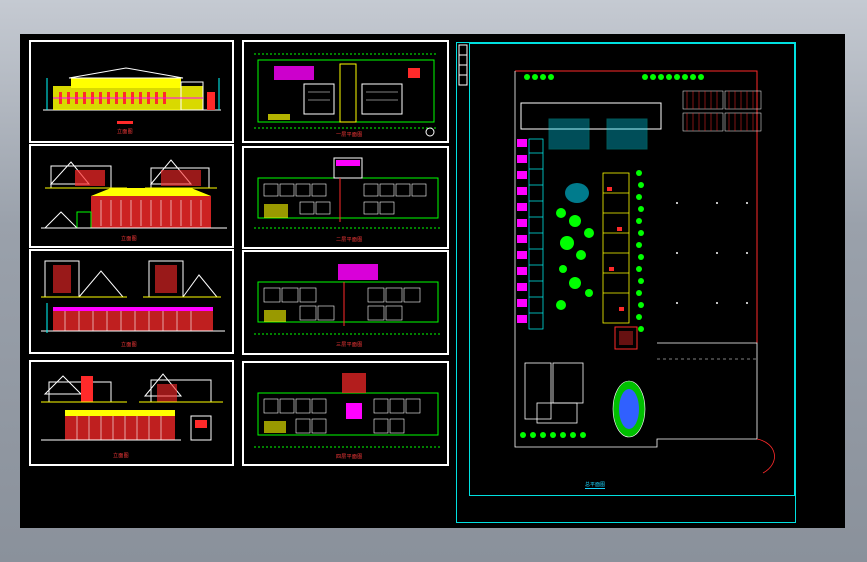  What do you see at coordinates (132, 95) in the screenshot?
I see `elevation-drawing` at bounding box center [132, 95].